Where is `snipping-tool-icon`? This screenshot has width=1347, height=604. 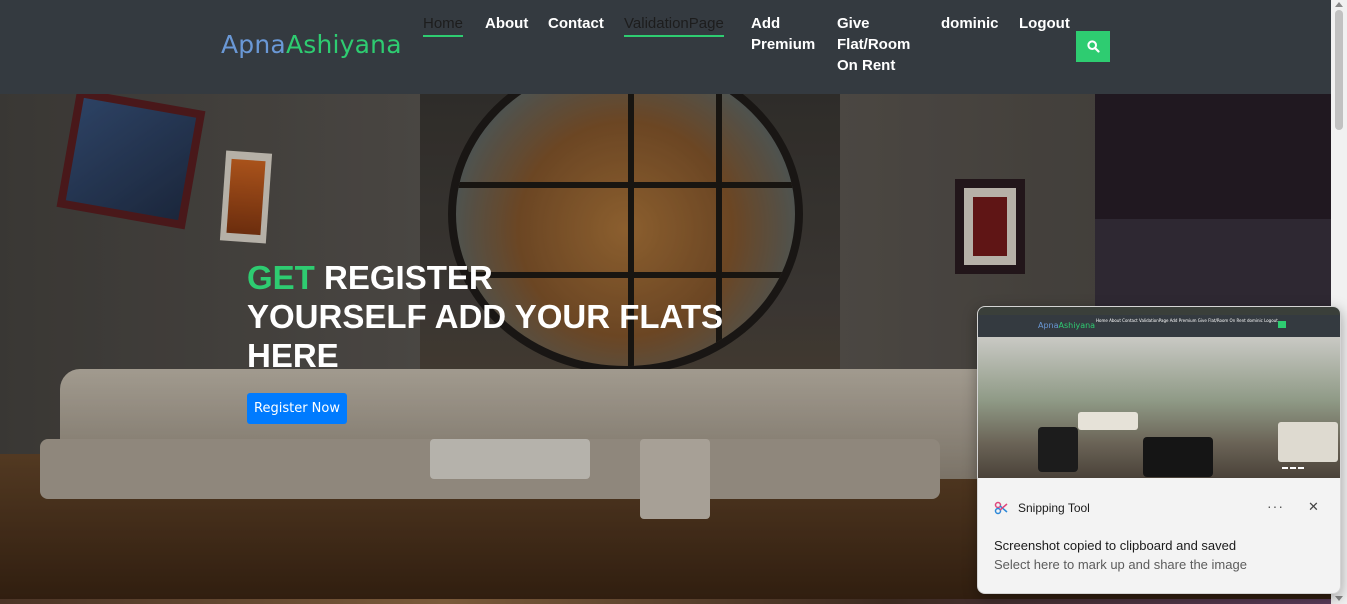
snipping-tool-icon is located at coordinates (1001, 508).